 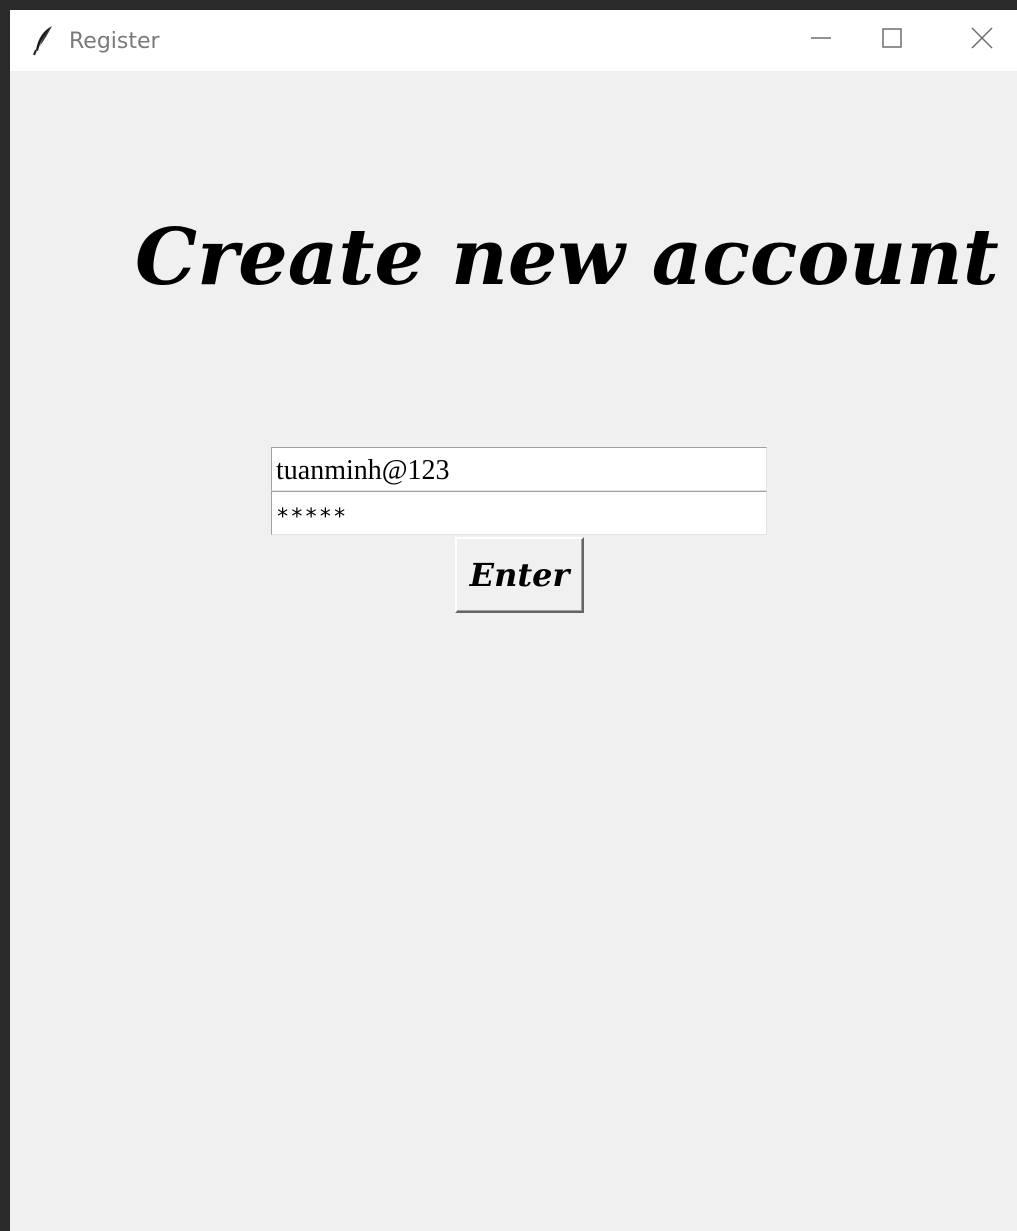 What do you see at coordinates (513, 40) in the screenshot?
I see `title-bar: Register` at bounding box center [513, 40].